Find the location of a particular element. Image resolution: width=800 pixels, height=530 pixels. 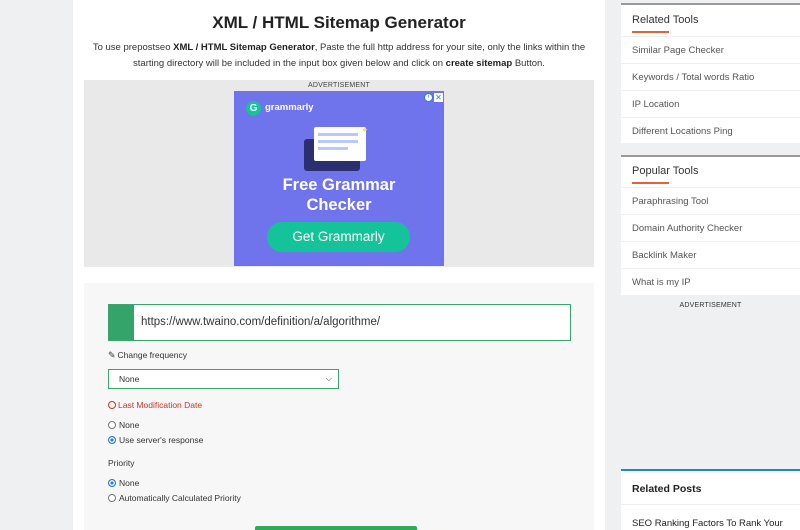

grammarly-logo-icon: G is located at coordinates (253, 108).